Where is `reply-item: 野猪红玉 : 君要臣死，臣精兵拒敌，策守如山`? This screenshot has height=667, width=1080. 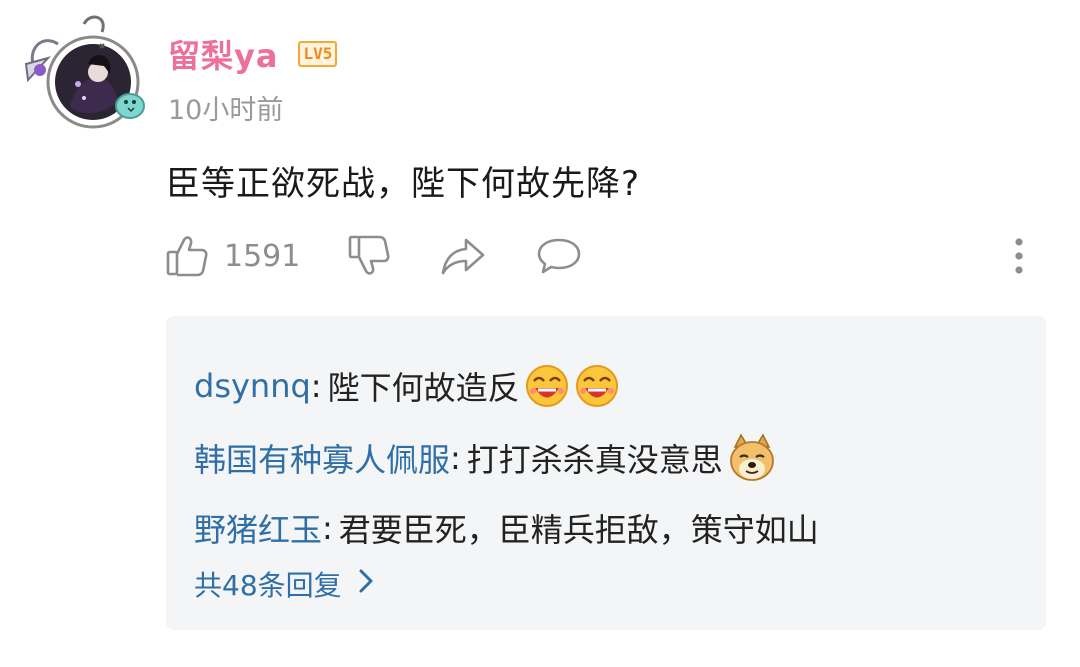
reply-item: 野猪红玉 : 君要臣死，臣精兵拒敌，策守如山 is located at coordinates (506, 528).